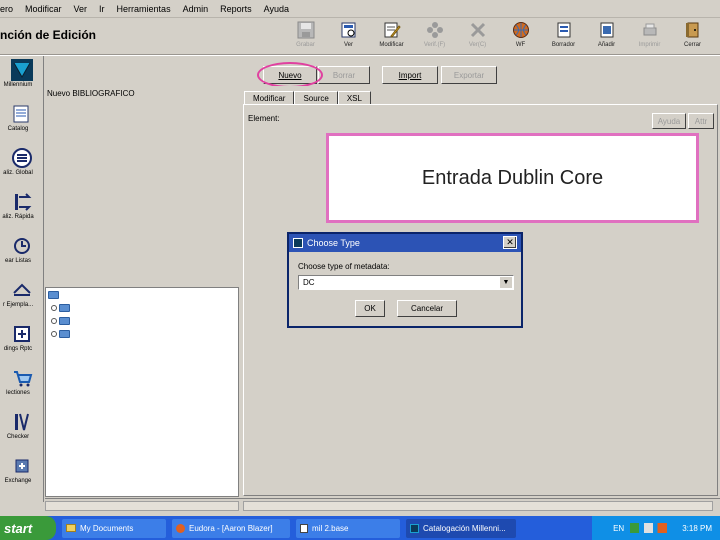 The image size is (720, 540). Describe the element at coordinates (28, 528) in the screenshot. I see `start-button: start` at that location.